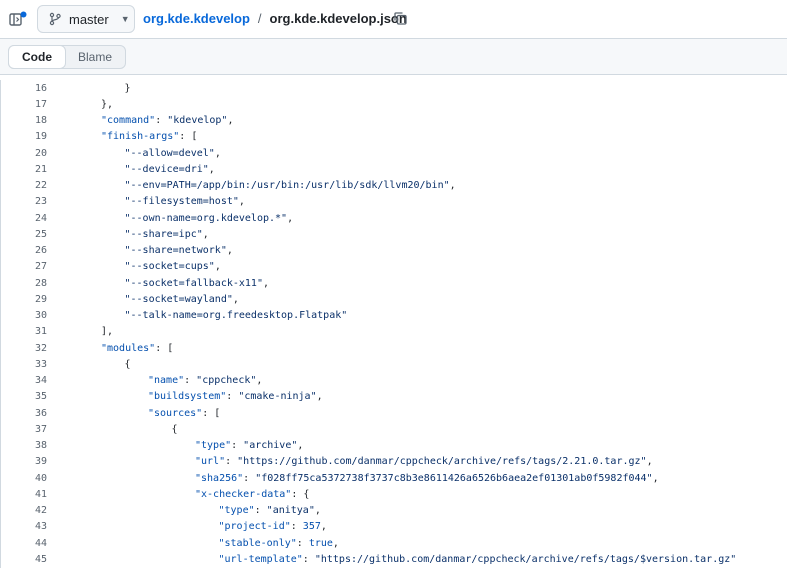 The height and width of the screenshot is (568, 787). What do you see at coordinates (196, 18) in the screenshot?
I see `repo-link: org.kde.kdevelop` at bounding box center [196, 18].